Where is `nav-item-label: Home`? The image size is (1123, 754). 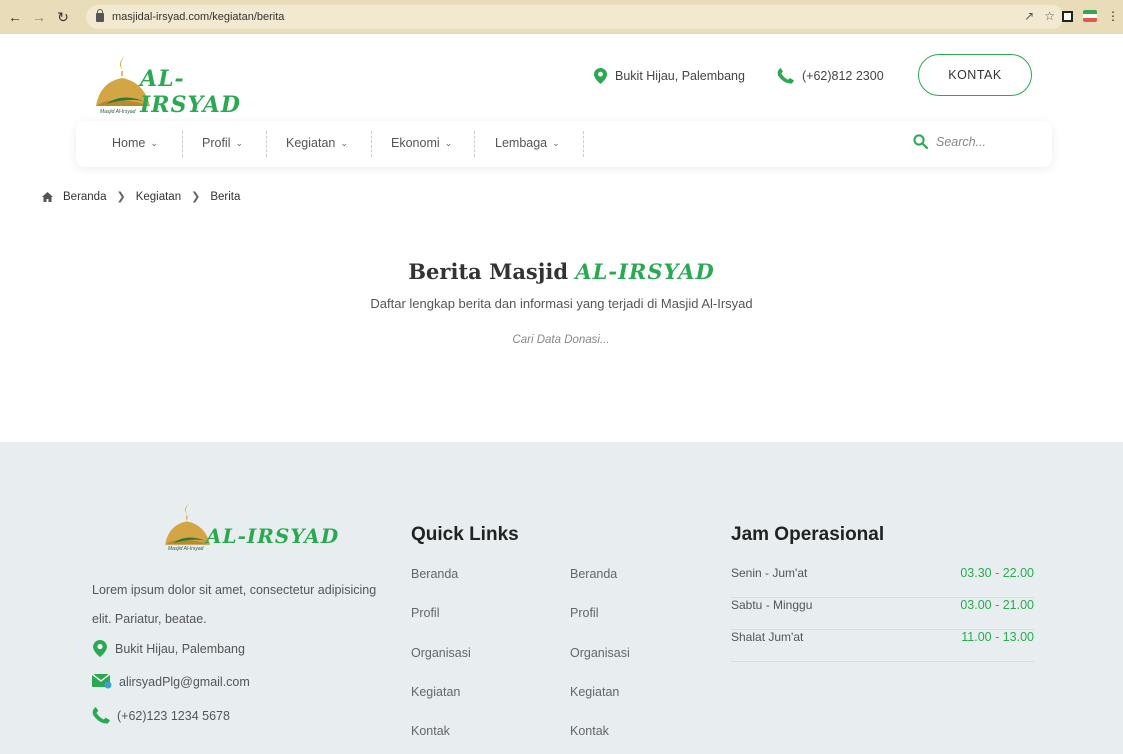 nav-item-label: Home is located at coordinates (129, 143).